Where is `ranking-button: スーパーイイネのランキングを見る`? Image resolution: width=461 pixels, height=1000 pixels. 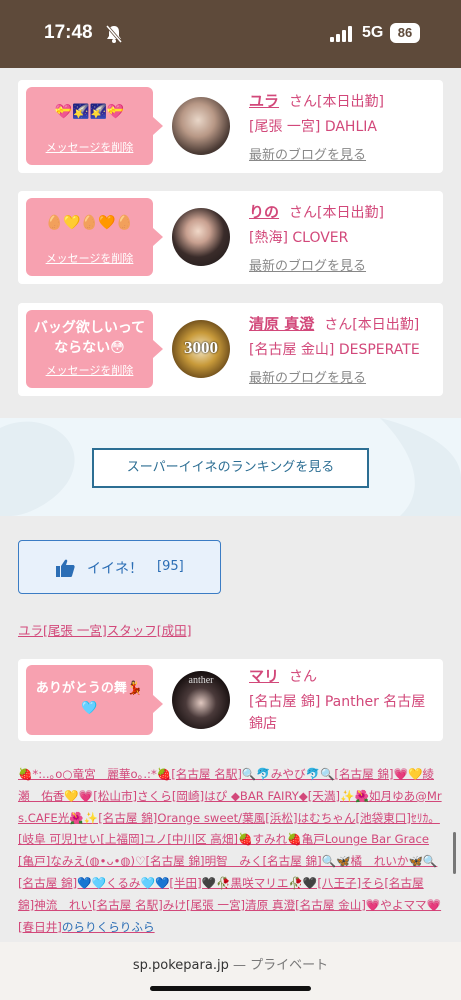
ranking-button: スーパーイイネのランキングを見る is located at coordinates (230, 468).